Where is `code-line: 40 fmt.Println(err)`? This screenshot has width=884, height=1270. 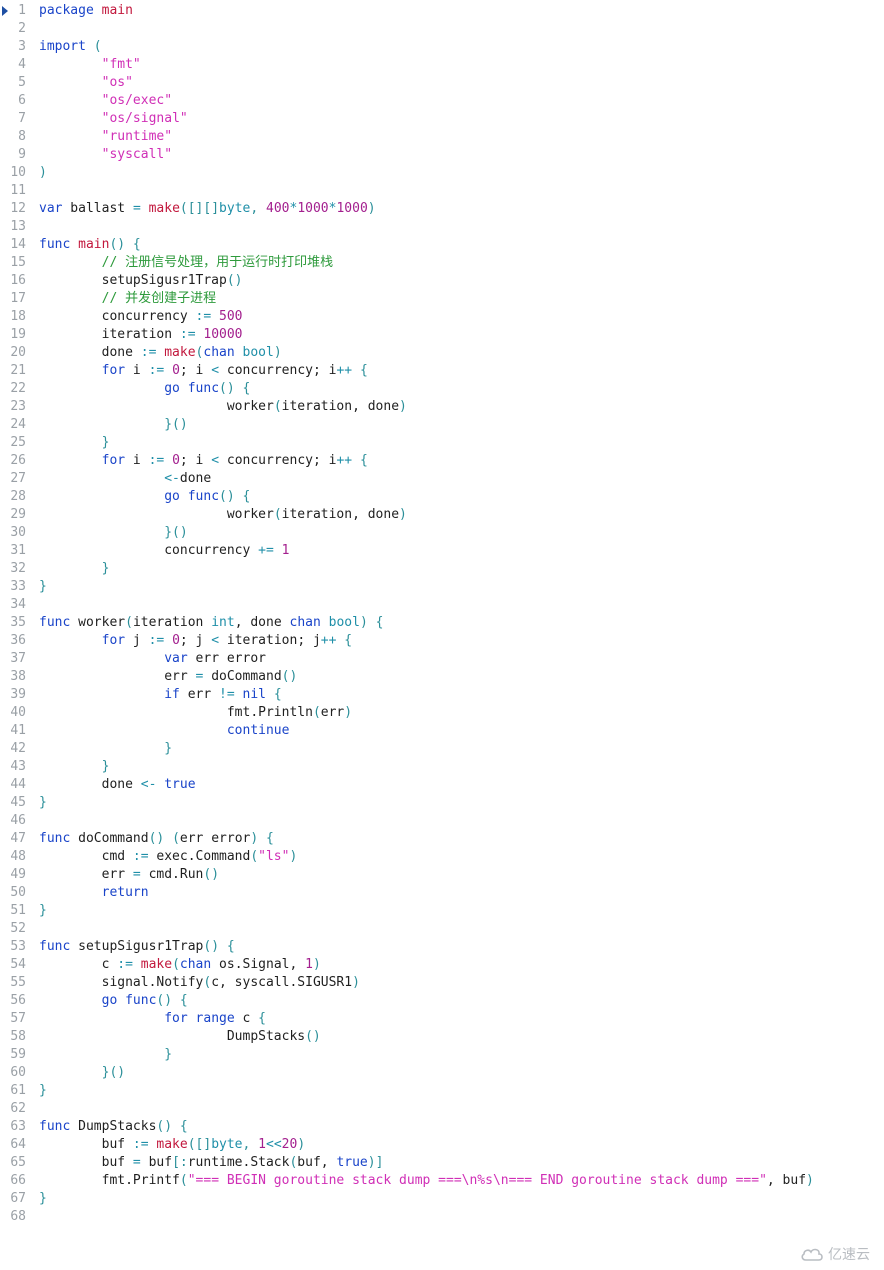 code-line: 40 fmt.Println(err) is located at coordinates (442, 713).